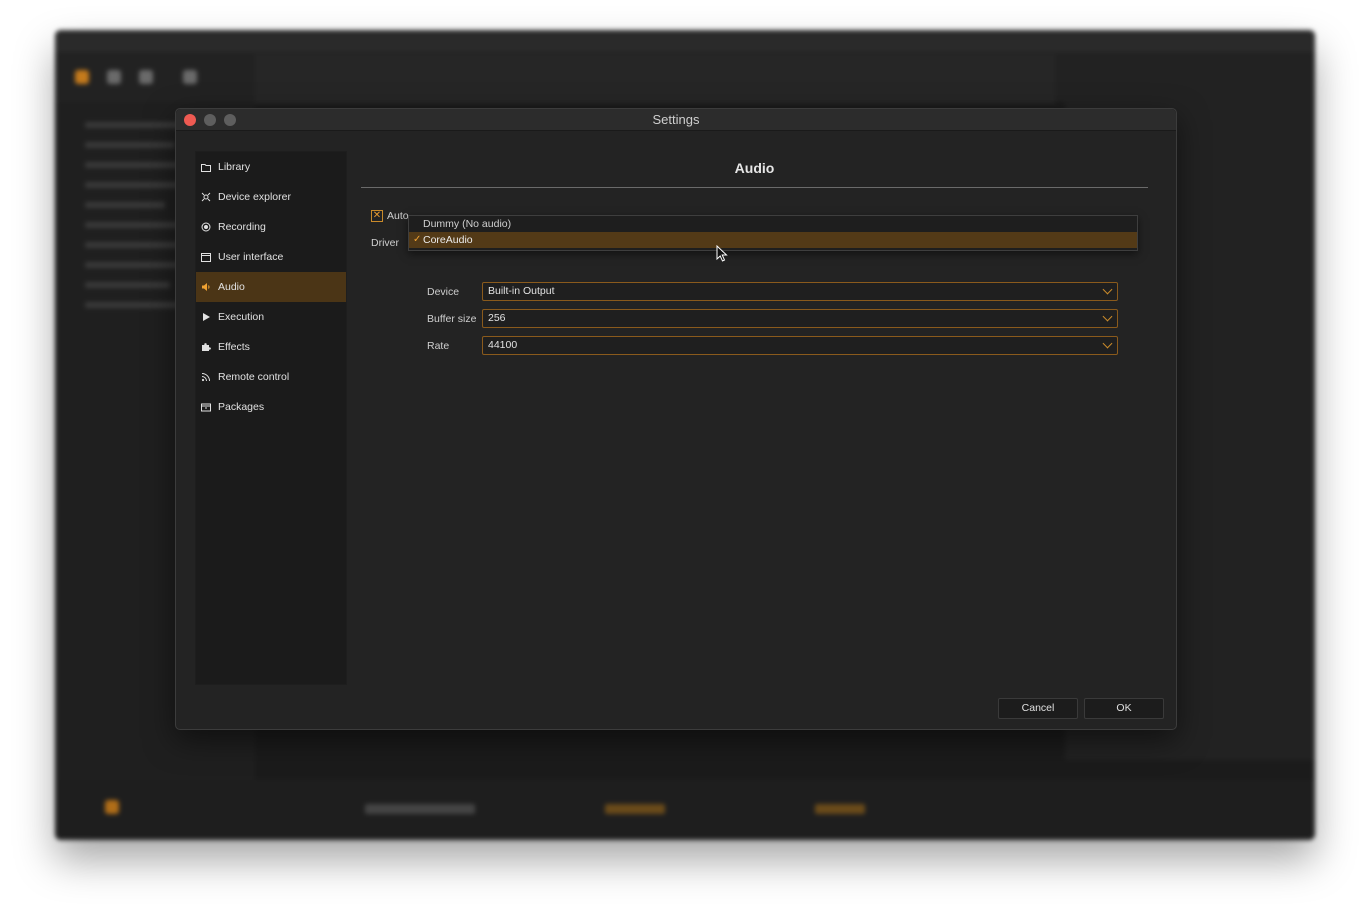 Image resolution: width=1372 pixels, height=923 pixels. Describe the element at coordinates (206, 377) in the screenshot. I see `rss-icon` at that location.